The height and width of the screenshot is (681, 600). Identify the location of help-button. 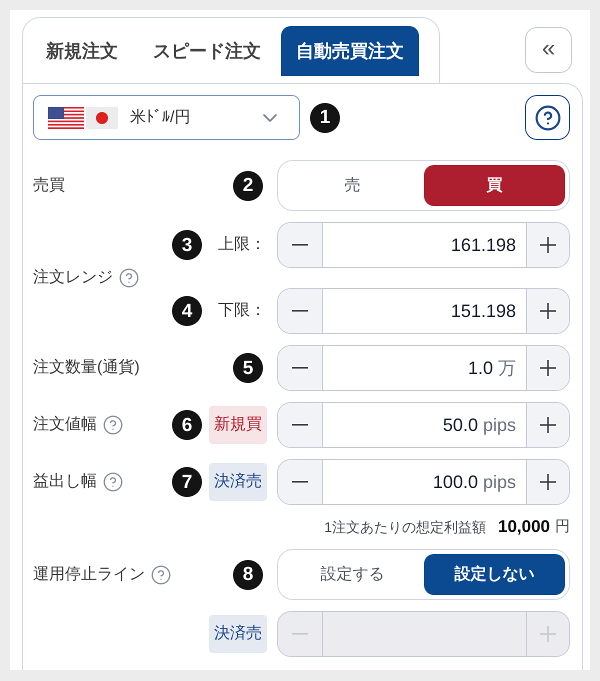
(547, 117).